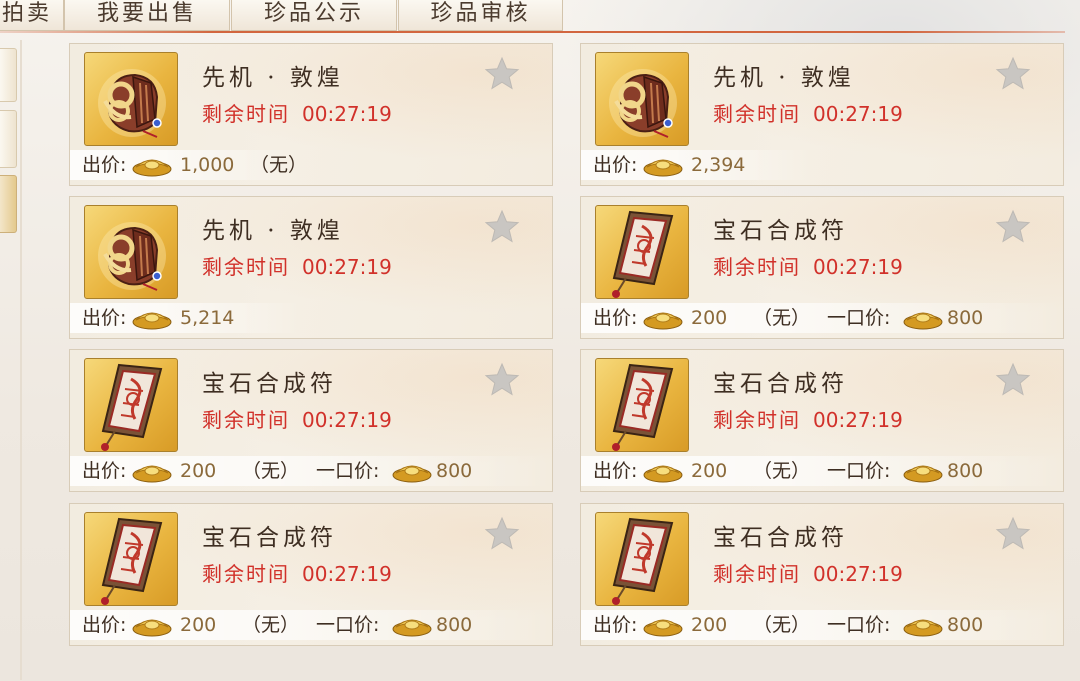 This screenshot has width=1080, height=681. Describe the element at coordinates (314, 15) in the screenshot. I see `tab-treasure-public: 珍品公示` at that location.